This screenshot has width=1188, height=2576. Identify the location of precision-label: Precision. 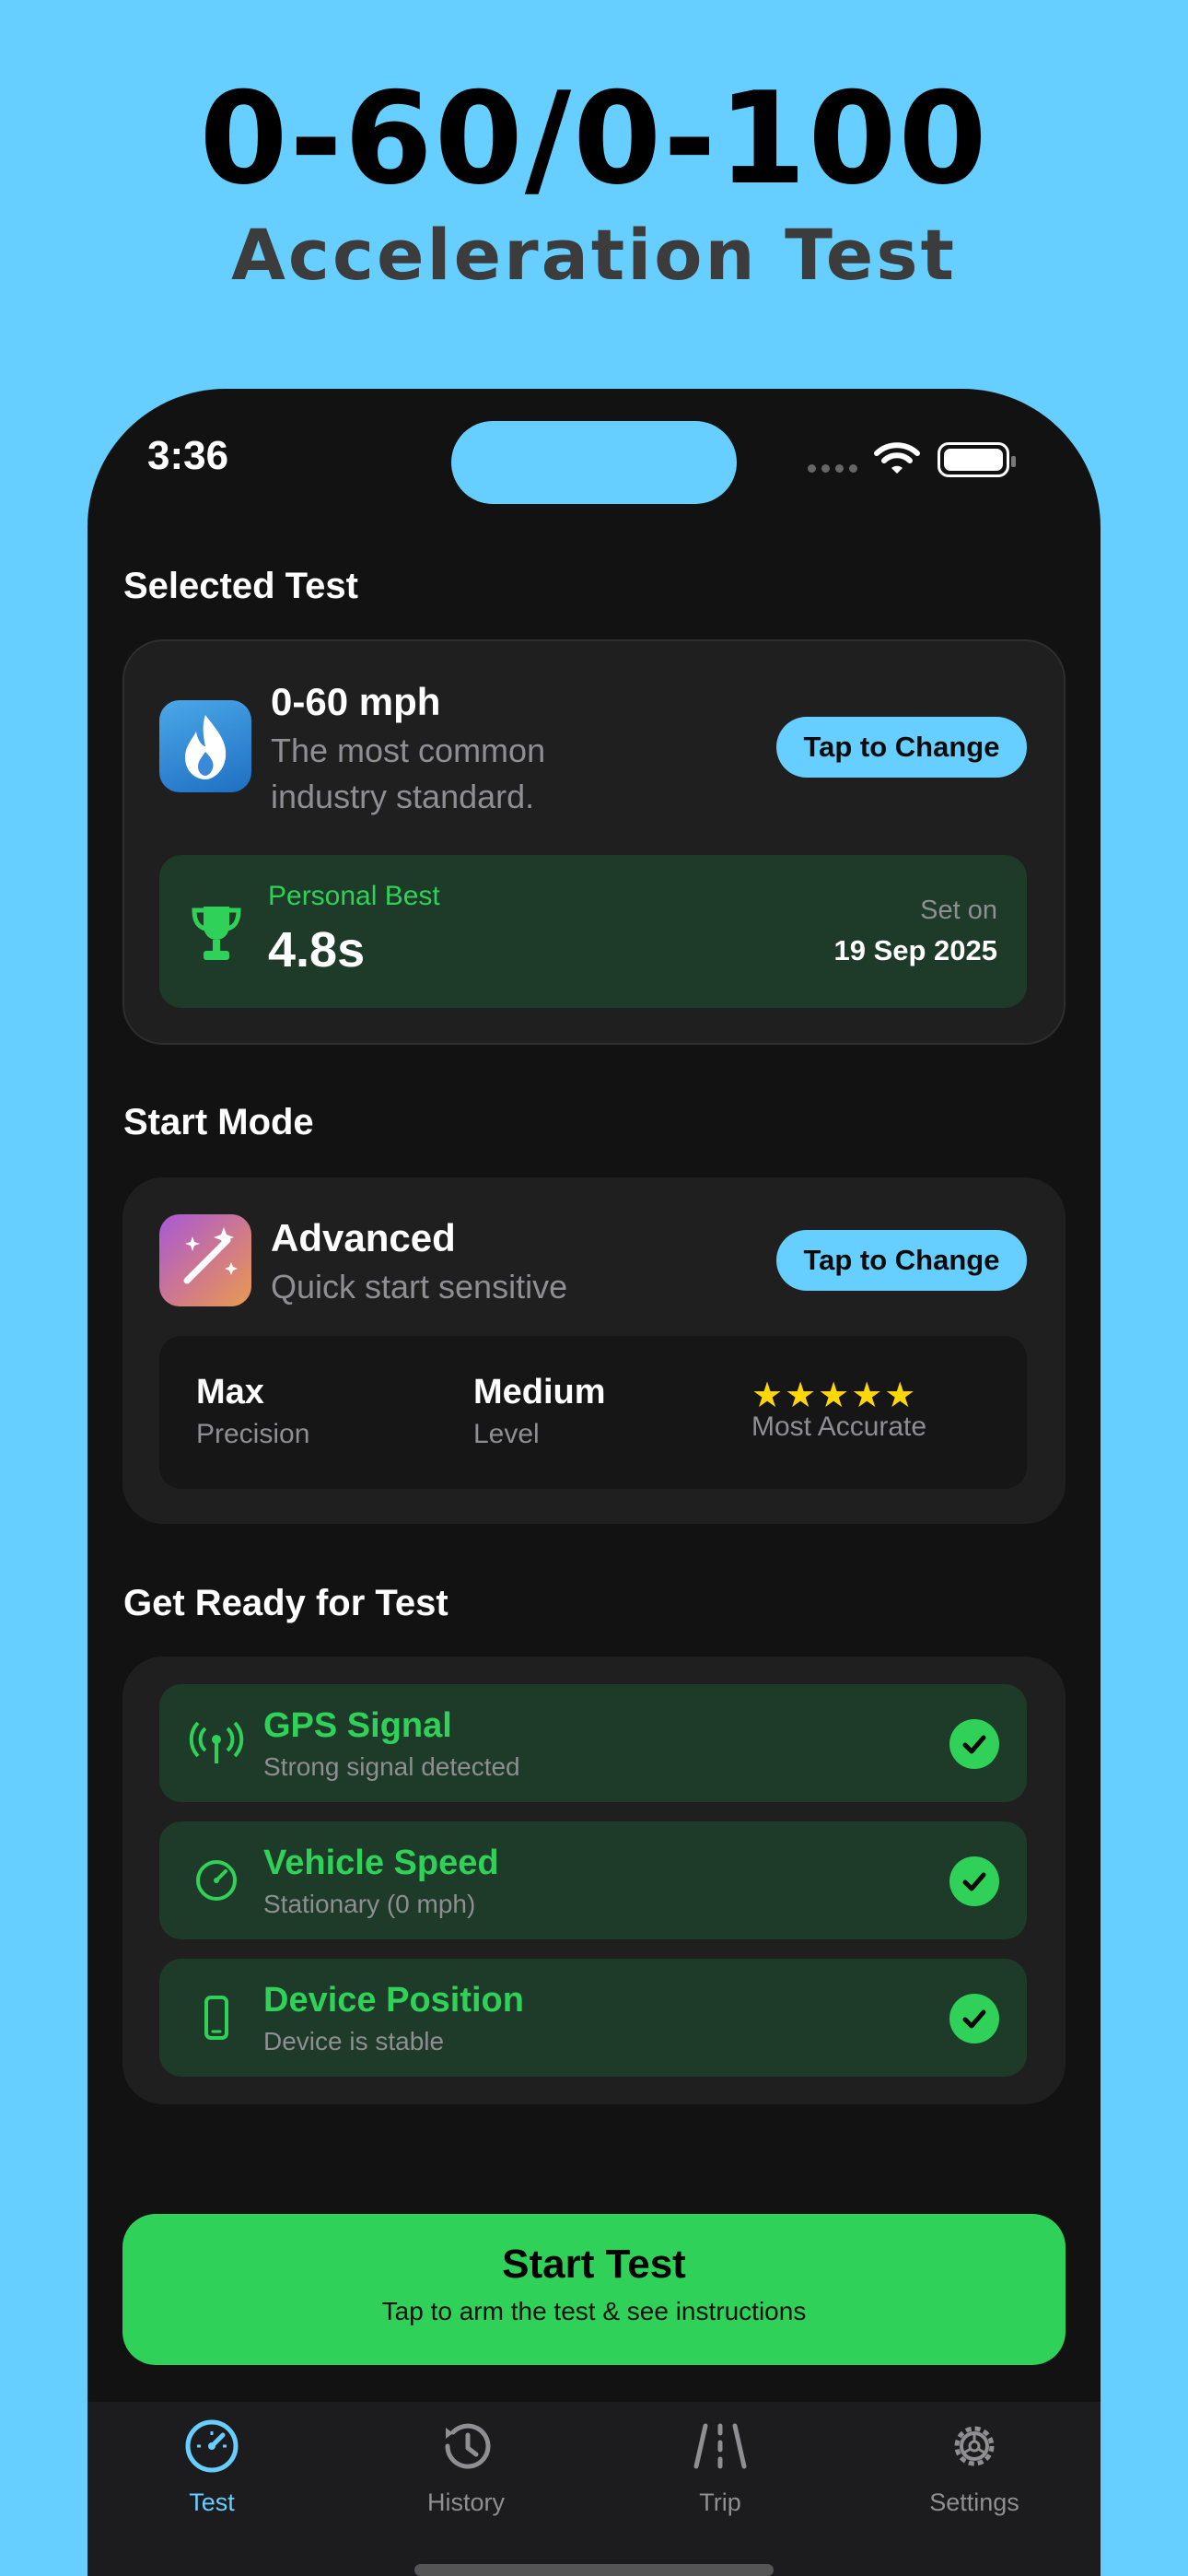
(253, 1434).